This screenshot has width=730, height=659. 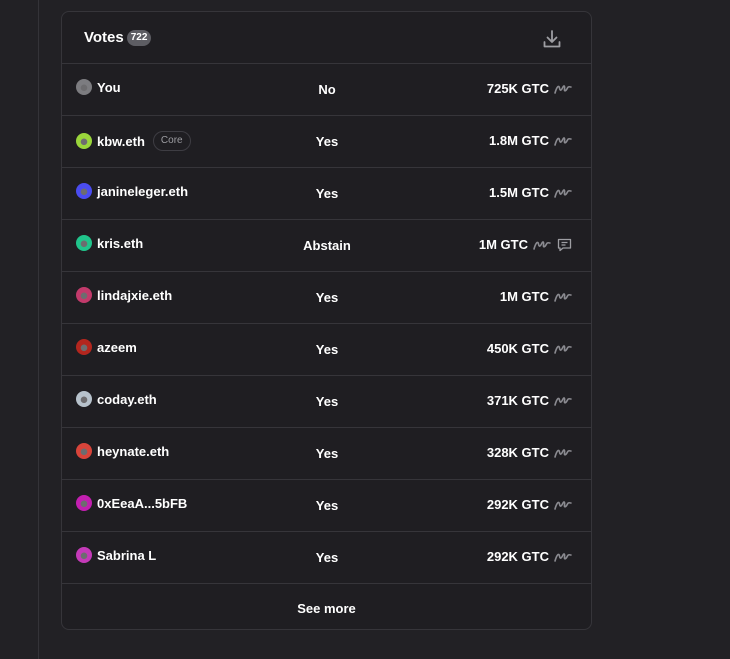 I want to click on voter: lindajxie.eth, so click(x=124, y=295).